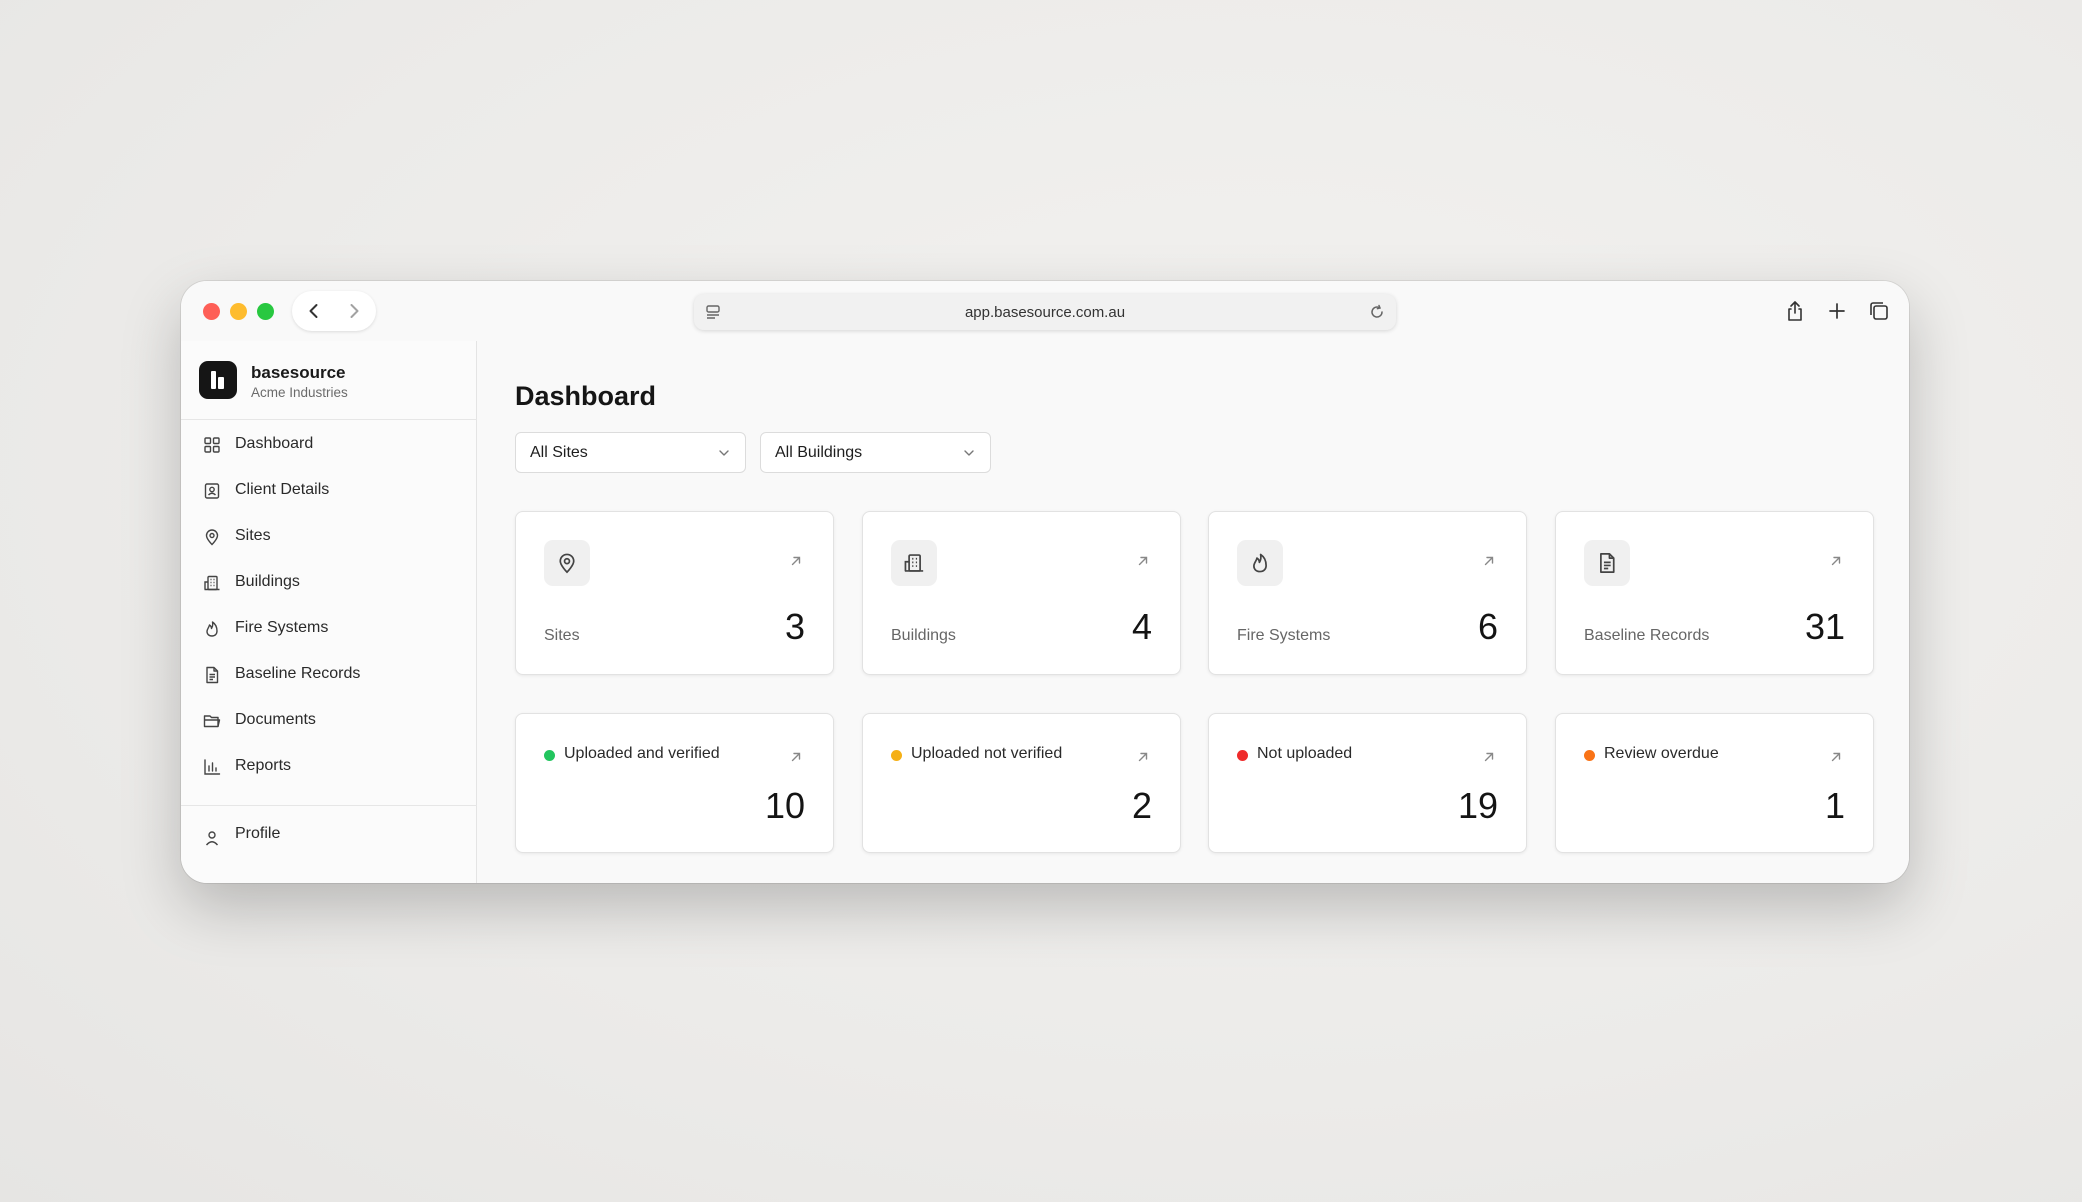  I want to click on user-icon, so click(212, 838).